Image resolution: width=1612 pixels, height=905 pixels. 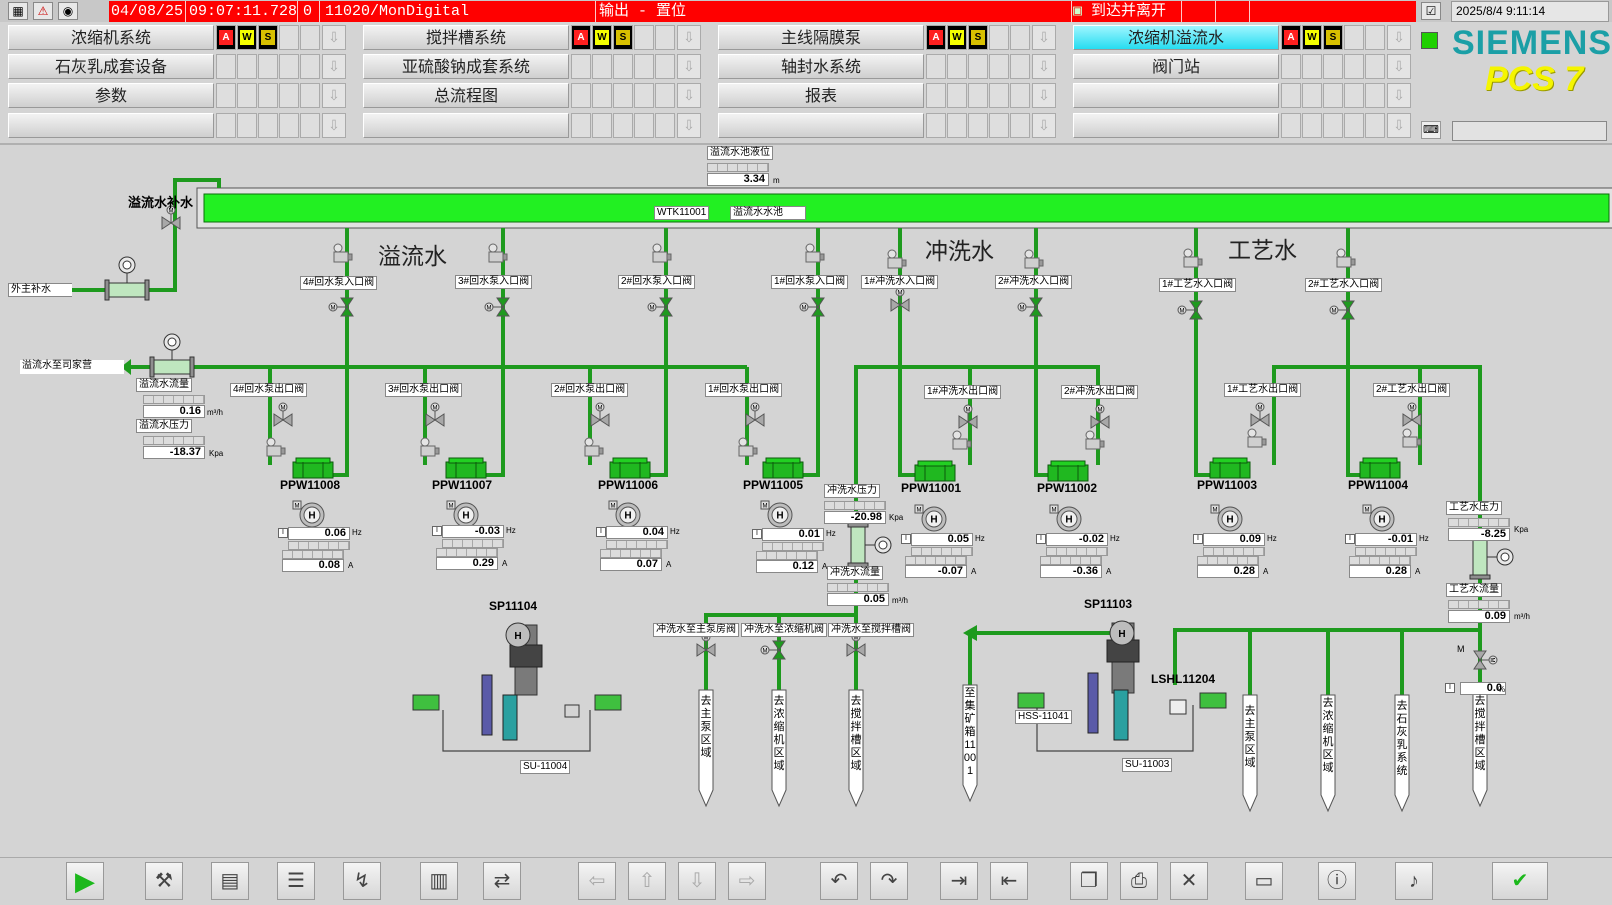 What do you see at coordinates (900, 282) in the screenshot?
I see `pump-inlet-valve-label: 1#冲洗水入口阀` at bounding box center [900, 282].